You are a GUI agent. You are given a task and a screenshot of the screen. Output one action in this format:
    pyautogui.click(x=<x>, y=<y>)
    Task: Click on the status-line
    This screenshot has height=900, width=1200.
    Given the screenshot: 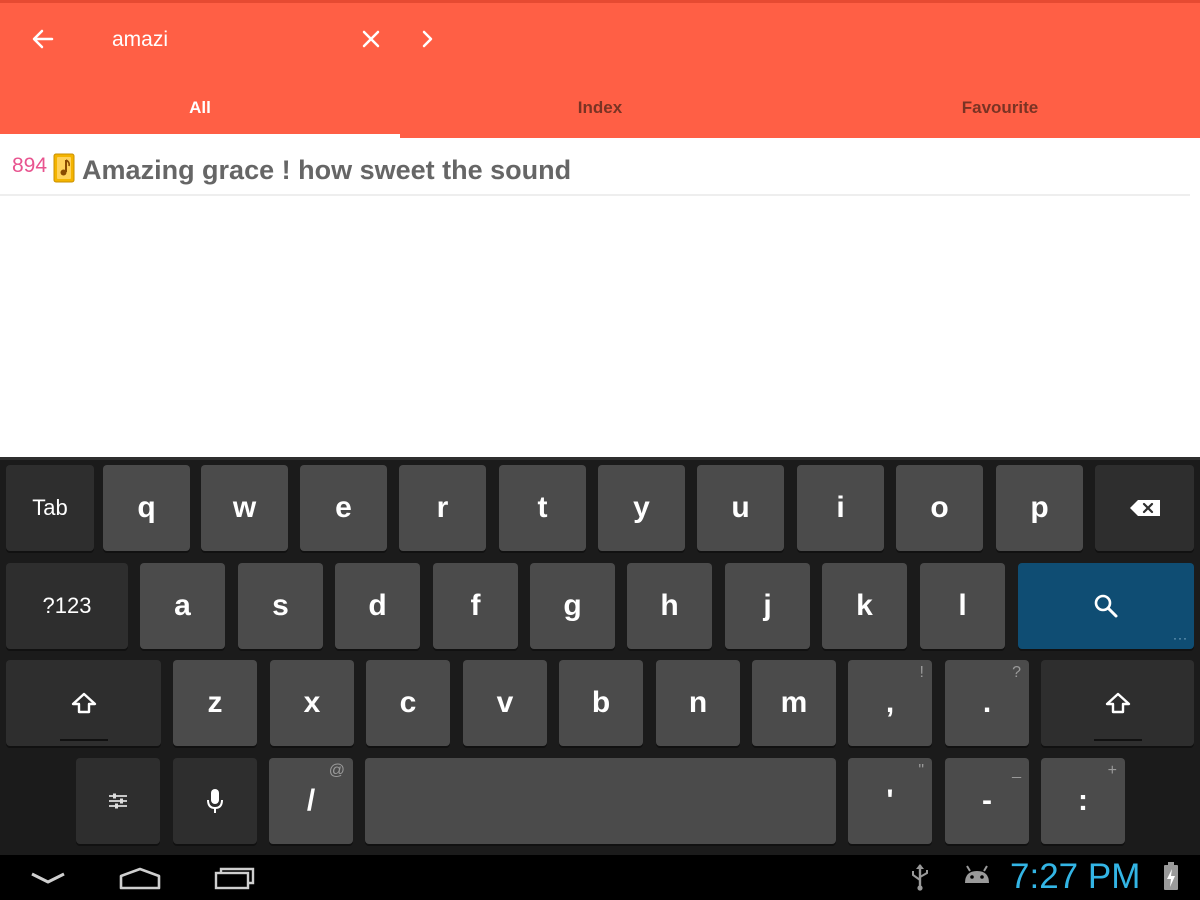 What is the action you would take?
    pyautogui.click(x=600, y=1)
    